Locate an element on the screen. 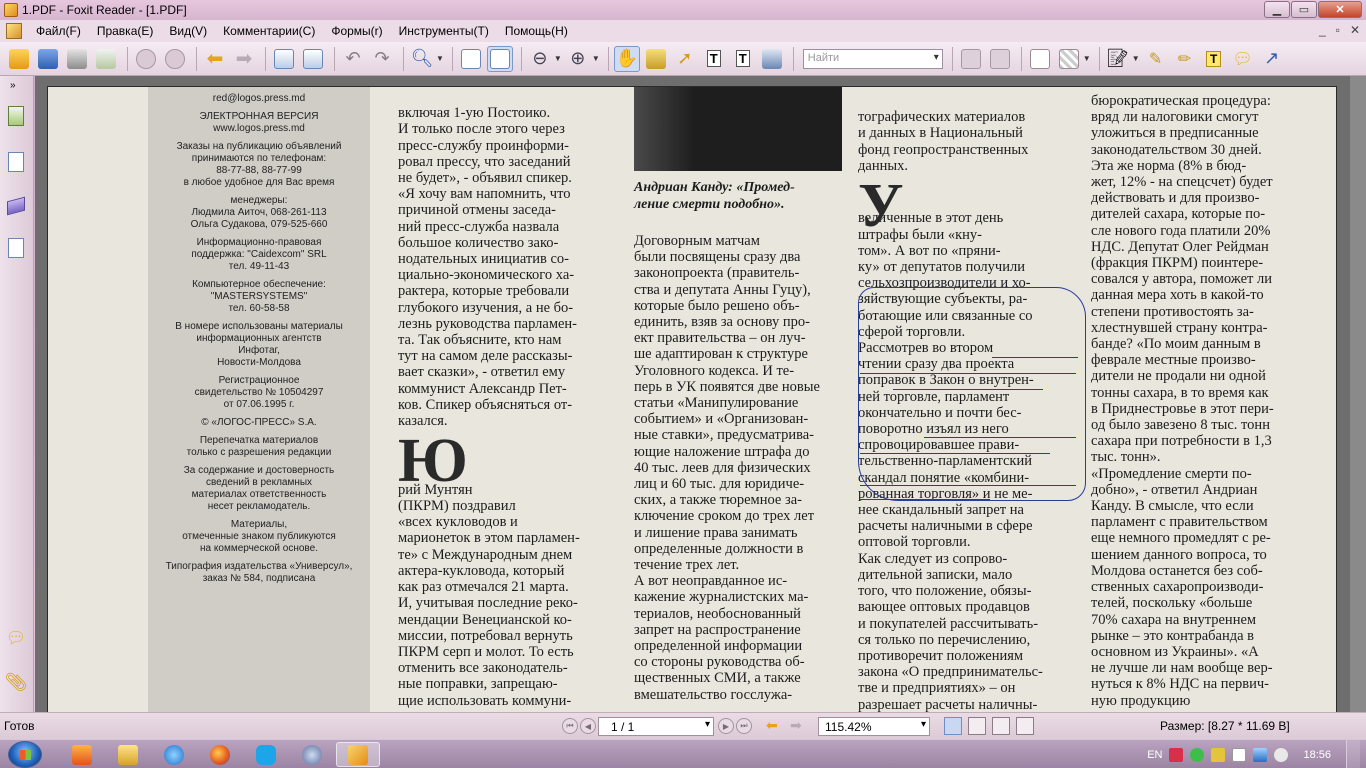 This screenshot has width=1366, height=768. save-button is located at coordinates (48, 59).